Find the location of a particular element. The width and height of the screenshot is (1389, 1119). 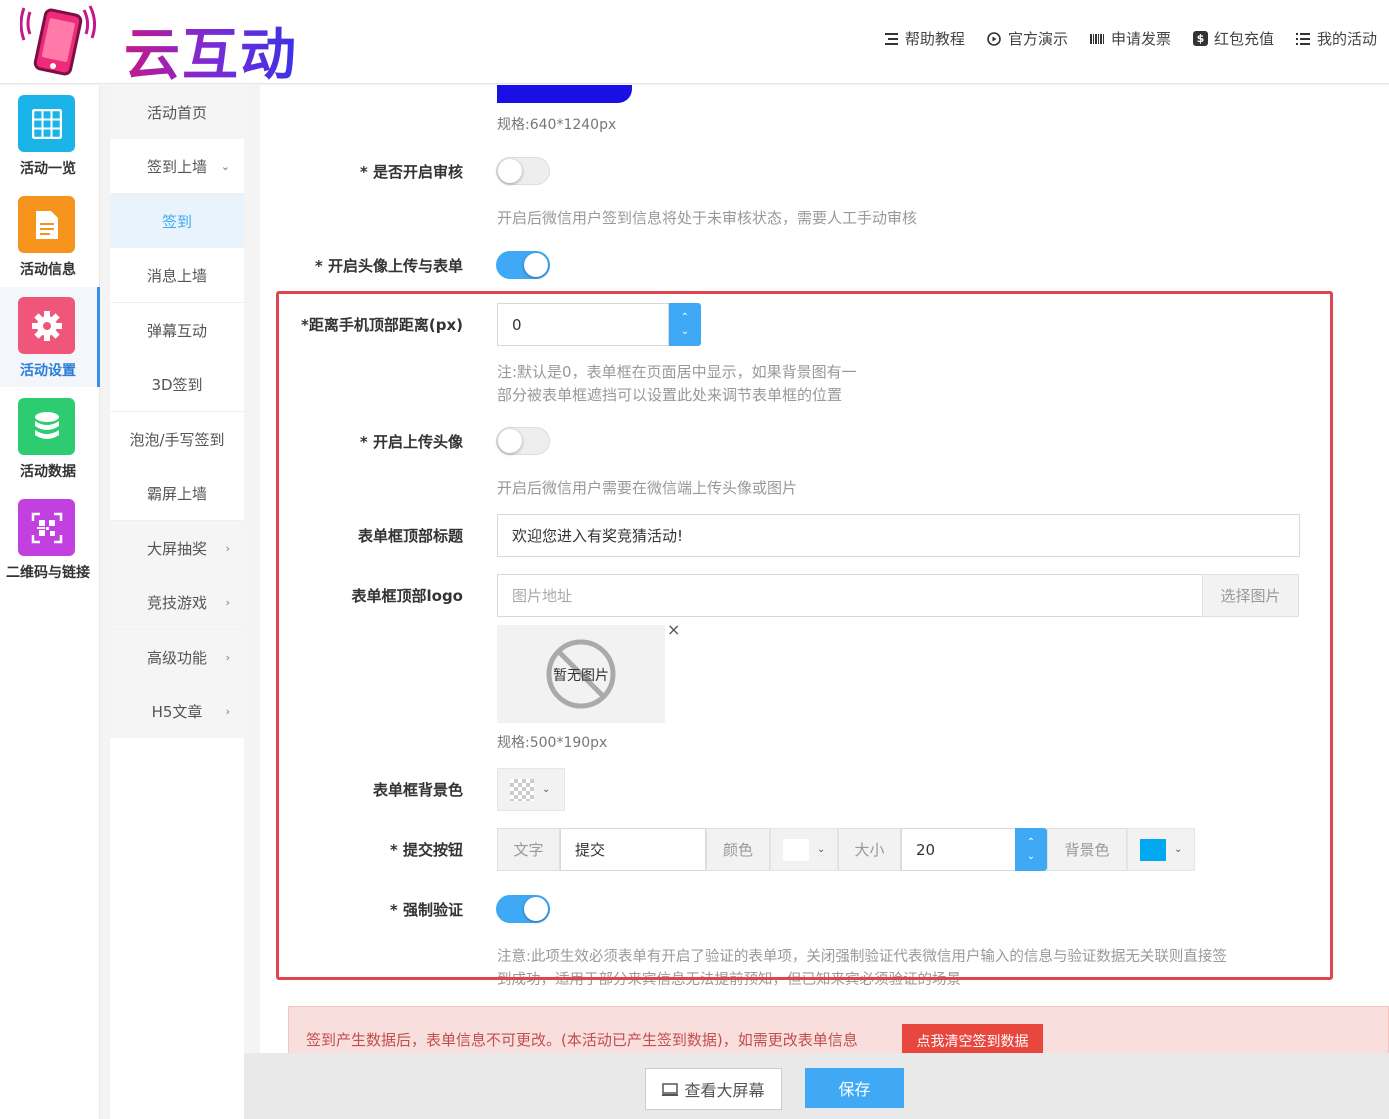

submenu-item-games: 竞技游戏 › is located at coordinates (177, 602).